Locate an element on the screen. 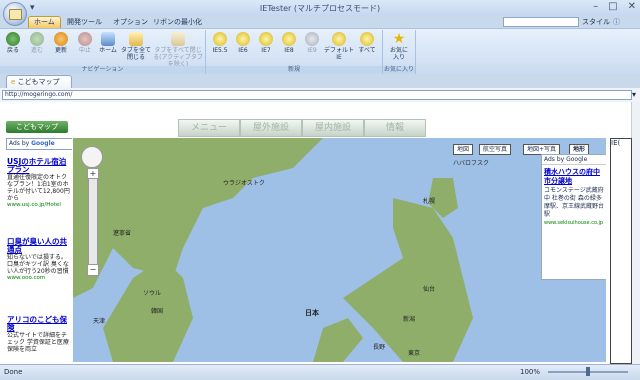  map-label: ウラジオストク is located at coordinates (244, 183).